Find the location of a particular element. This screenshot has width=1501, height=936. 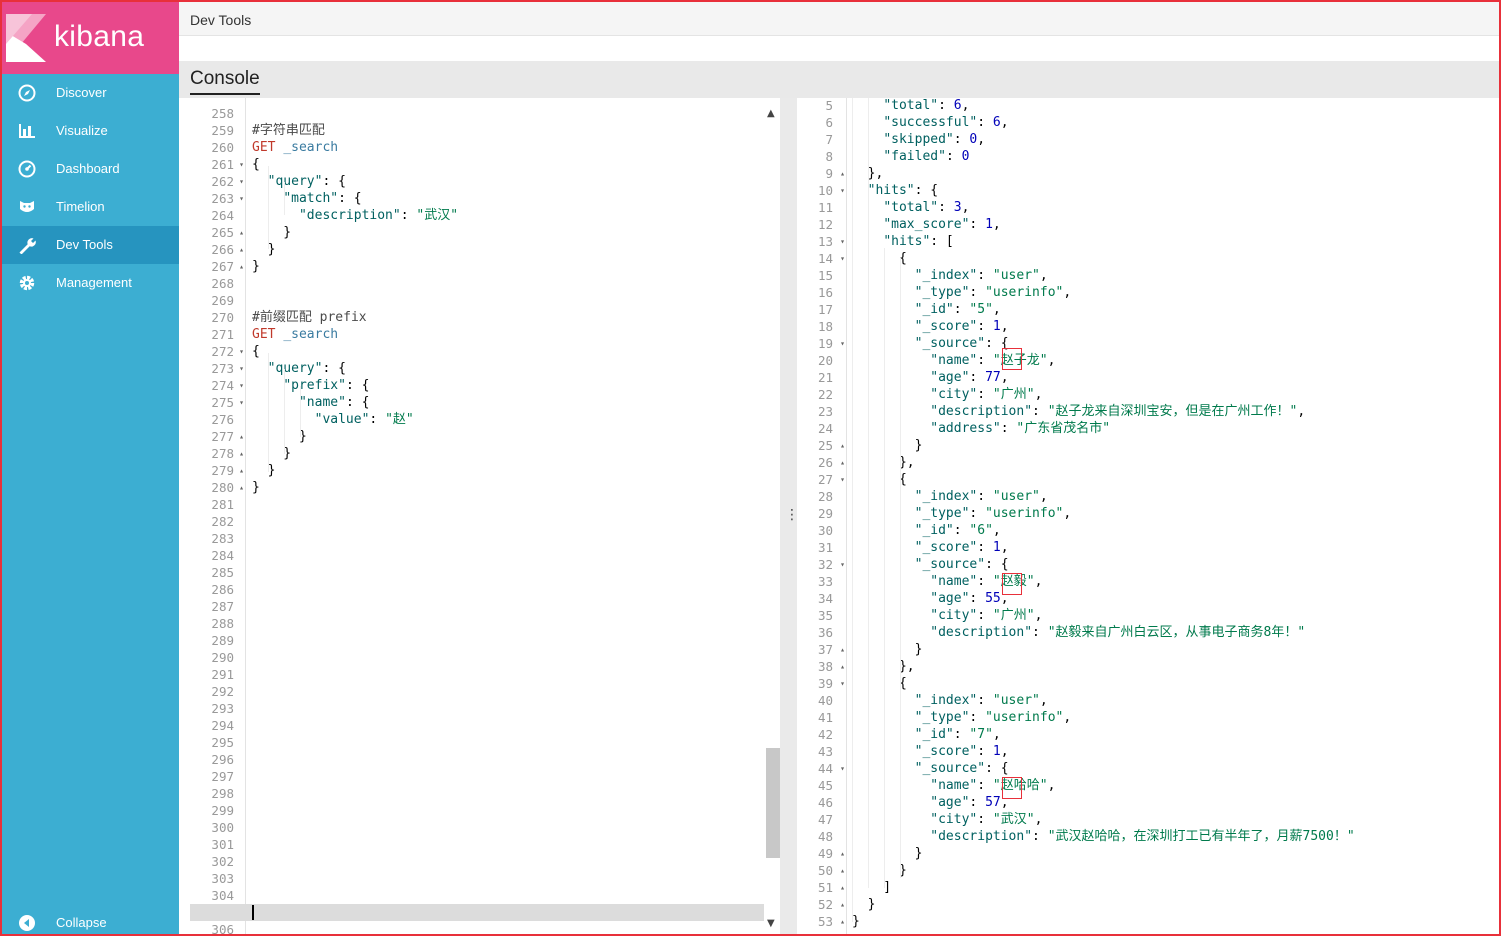

line-number: 7 is located at coordinates (822, 139).